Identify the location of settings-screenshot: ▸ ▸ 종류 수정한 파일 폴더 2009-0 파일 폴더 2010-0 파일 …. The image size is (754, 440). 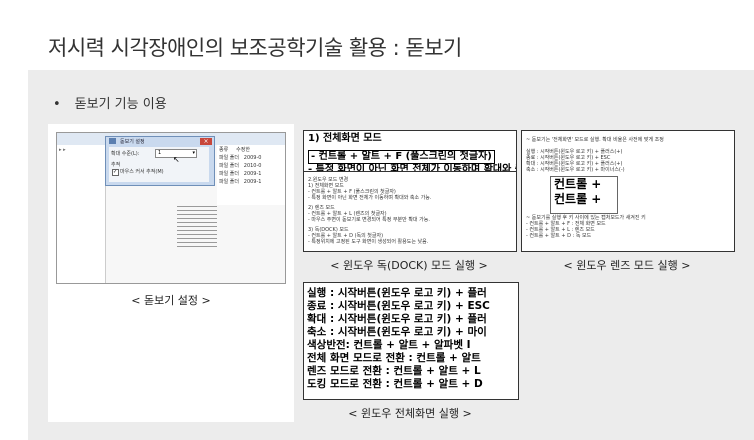
(171, 208).